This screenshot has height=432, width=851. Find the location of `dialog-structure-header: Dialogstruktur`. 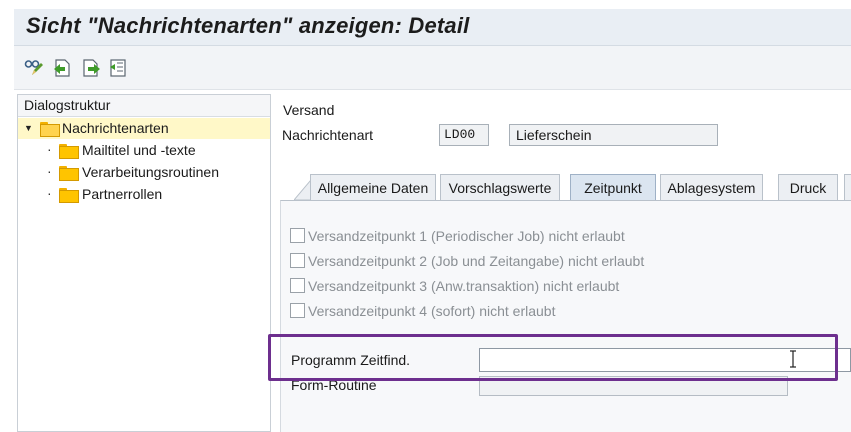

dialog-structure-header: Dialogstruktur is located at coordinates (144, 106).